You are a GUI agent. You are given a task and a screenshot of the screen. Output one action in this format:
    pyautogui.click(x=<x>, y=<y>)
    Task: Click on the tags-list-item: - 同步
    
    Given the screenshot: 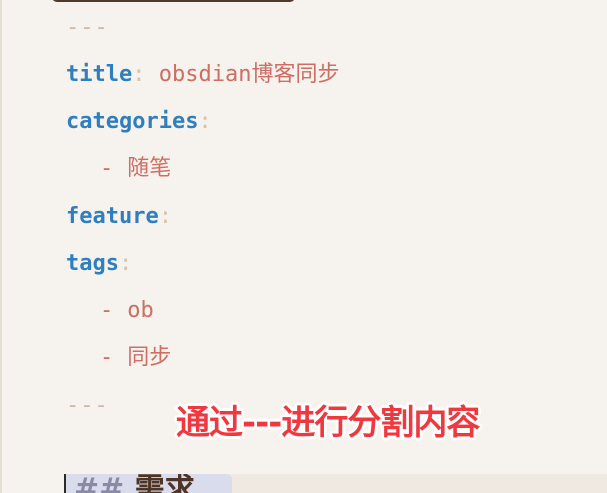 What is the action you would take?
    pyautogui.click(x=135, y=358)
    